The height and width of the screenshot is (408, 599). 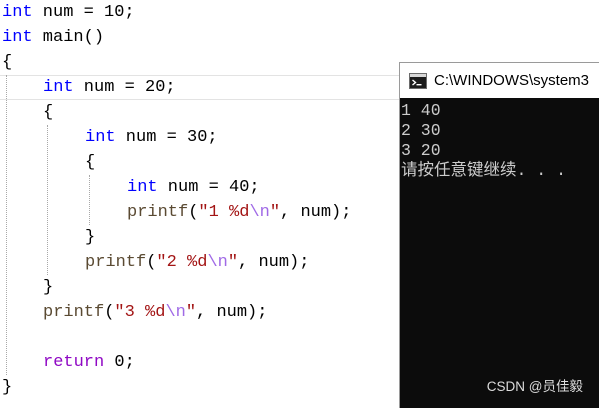 I want to click on code-line-2: int main(), so click(x=299, y=37).